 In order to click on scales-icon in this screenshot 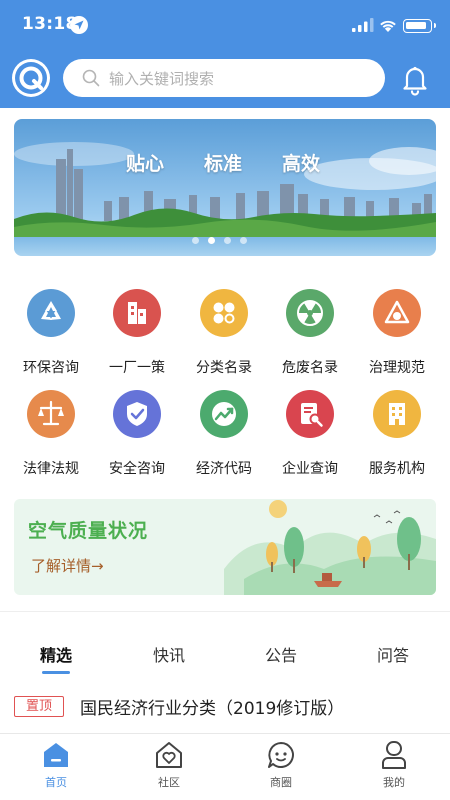, I will do `click(51, 414)`.